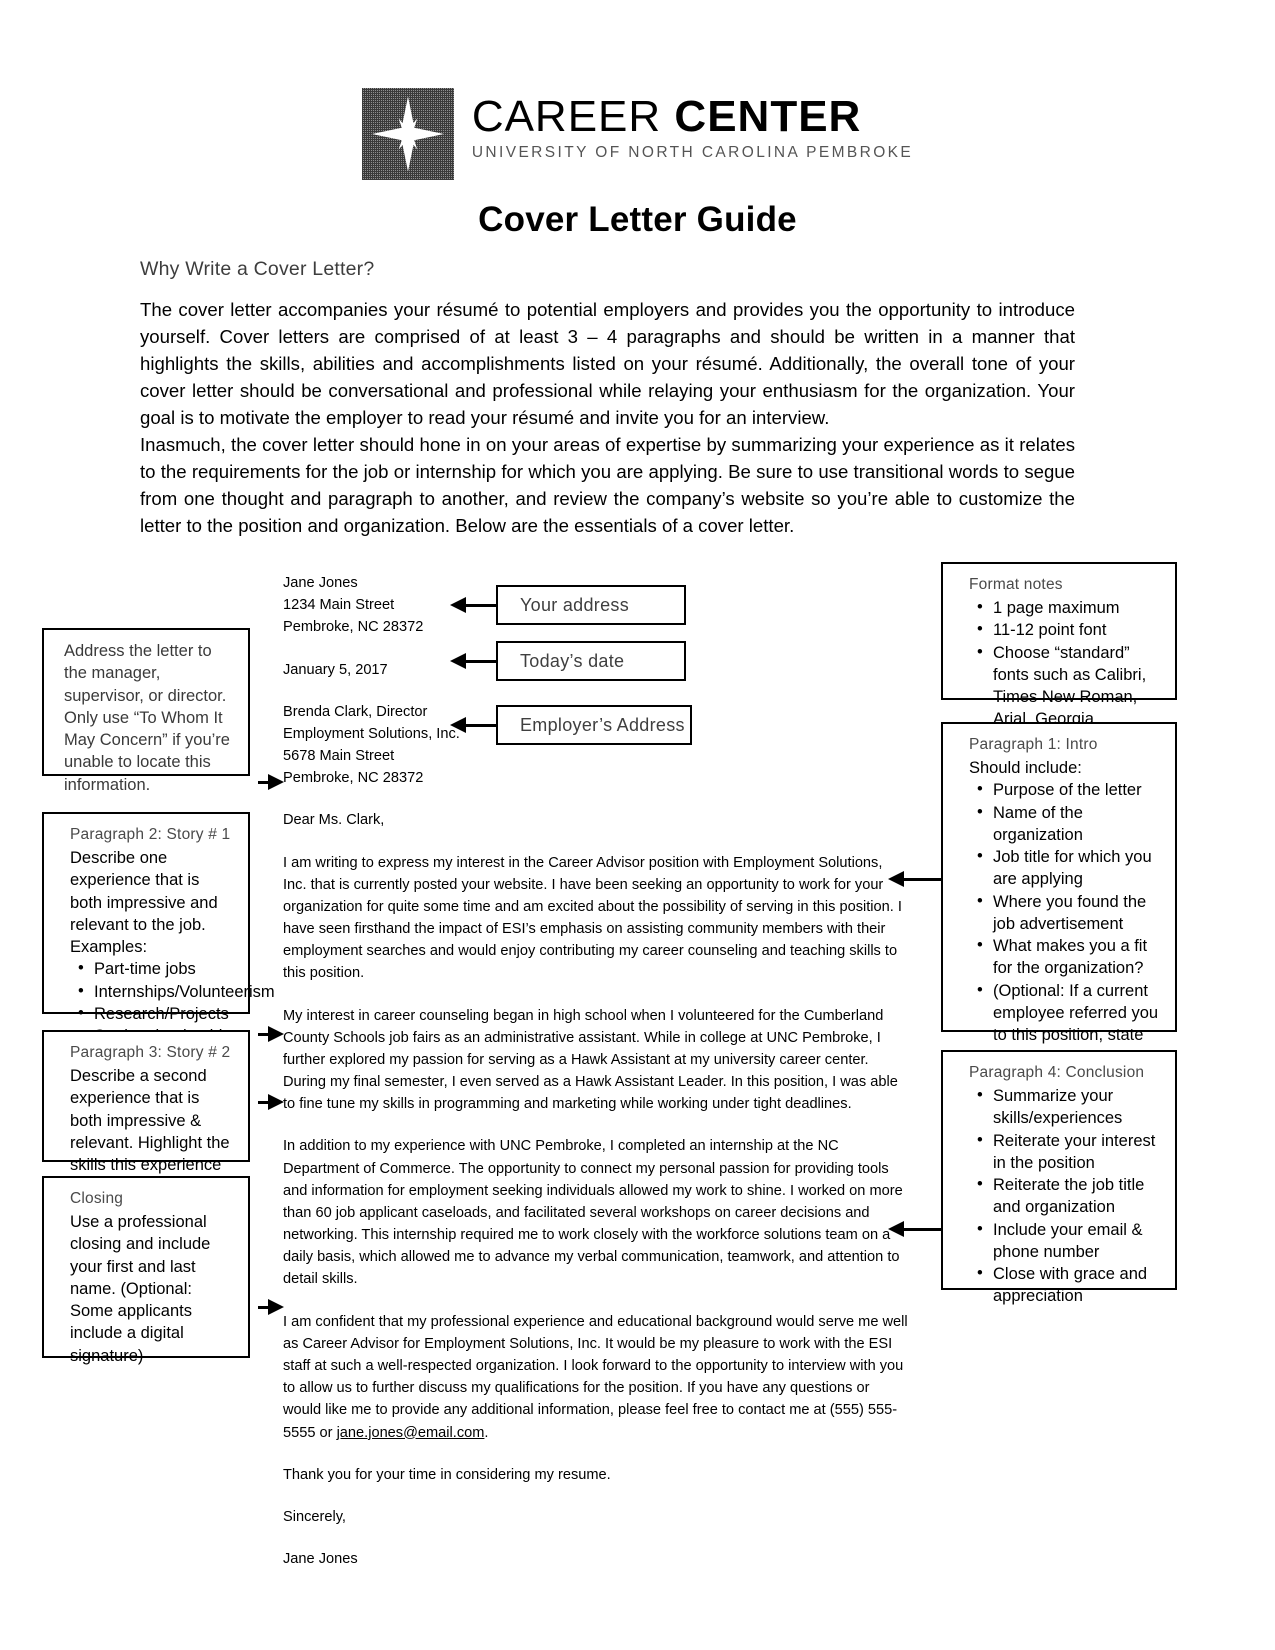 This screenshot has width=1275, height=1650. Describe the element at coordinates (1070, 868) in the screenshot. I see `list-item: Job title for which you are applying` at that location.